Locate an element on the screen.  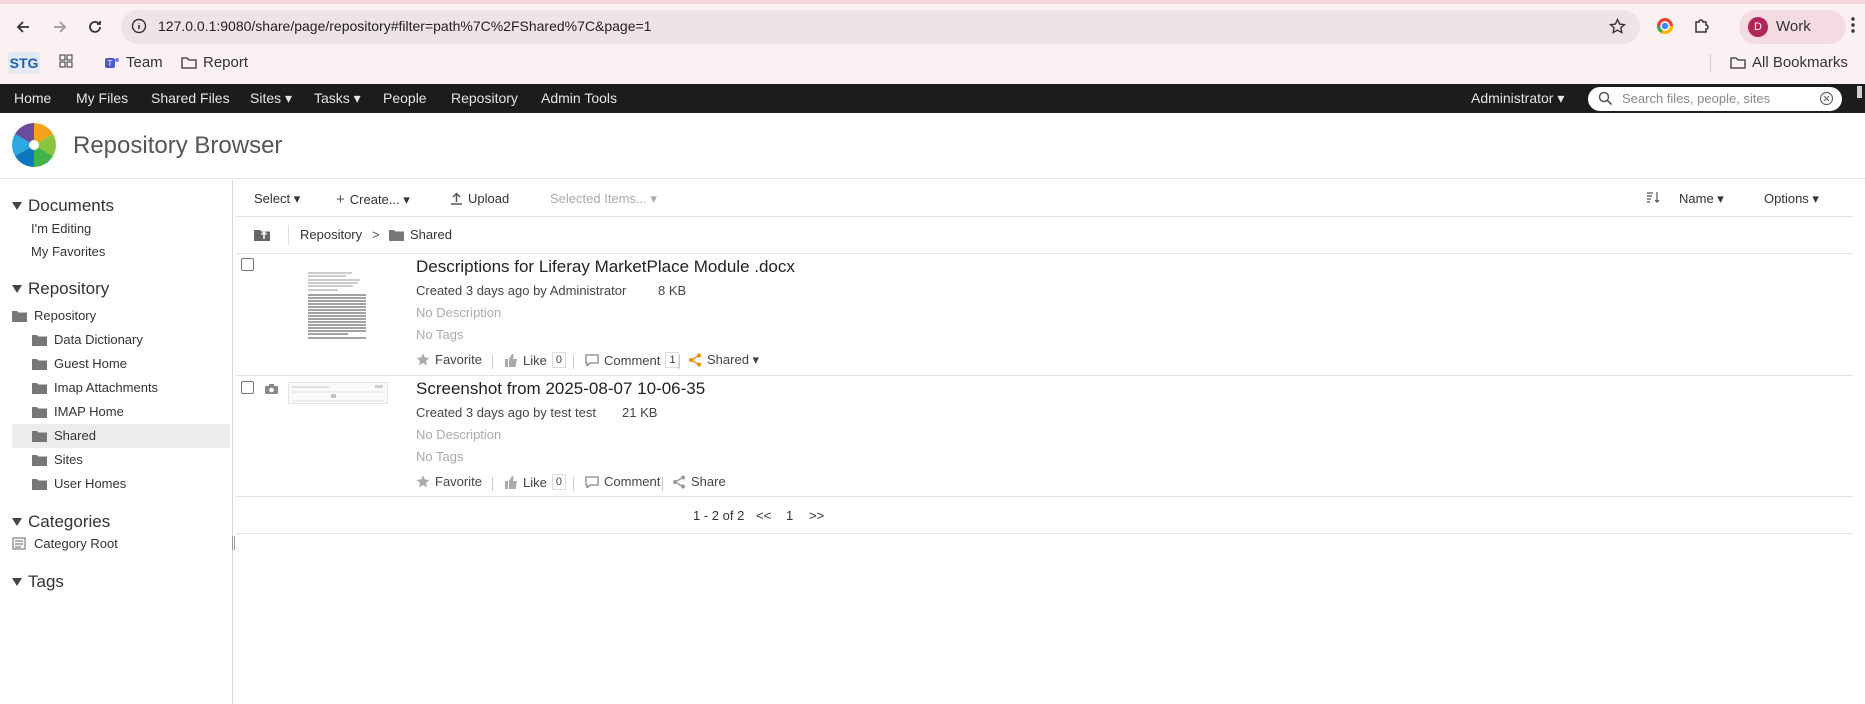
tree-node-shared: Shared is located at coordinates (64, 435).